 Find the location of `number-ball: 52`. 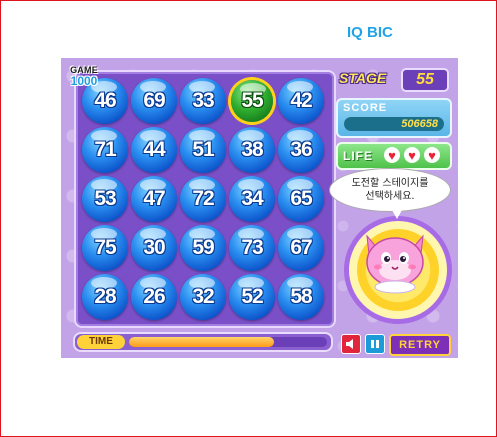

number-ball: 52 is located at coordinates (252, 297).